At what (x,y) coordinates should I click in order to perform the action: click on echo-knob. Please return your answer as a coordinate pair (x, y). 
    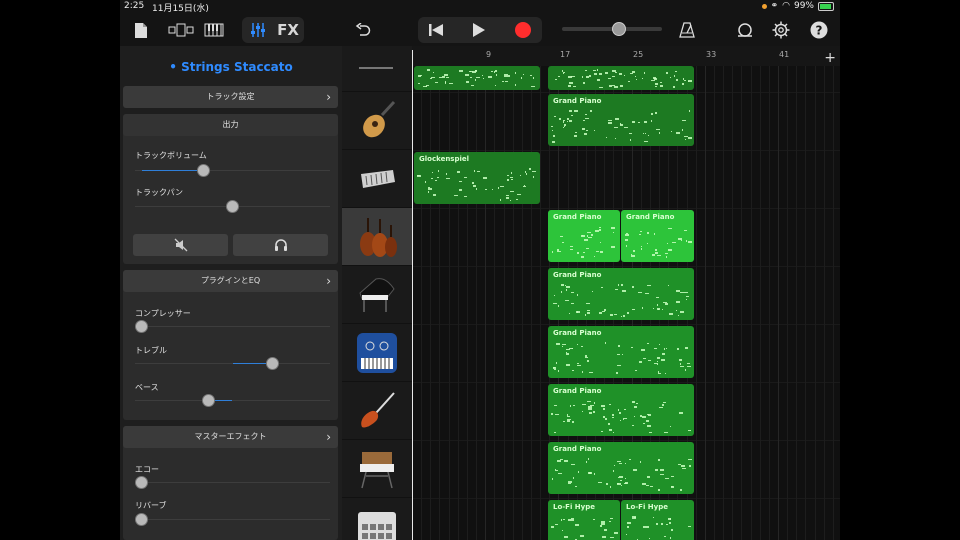
    Looking at the image, I should click on (141, 482).